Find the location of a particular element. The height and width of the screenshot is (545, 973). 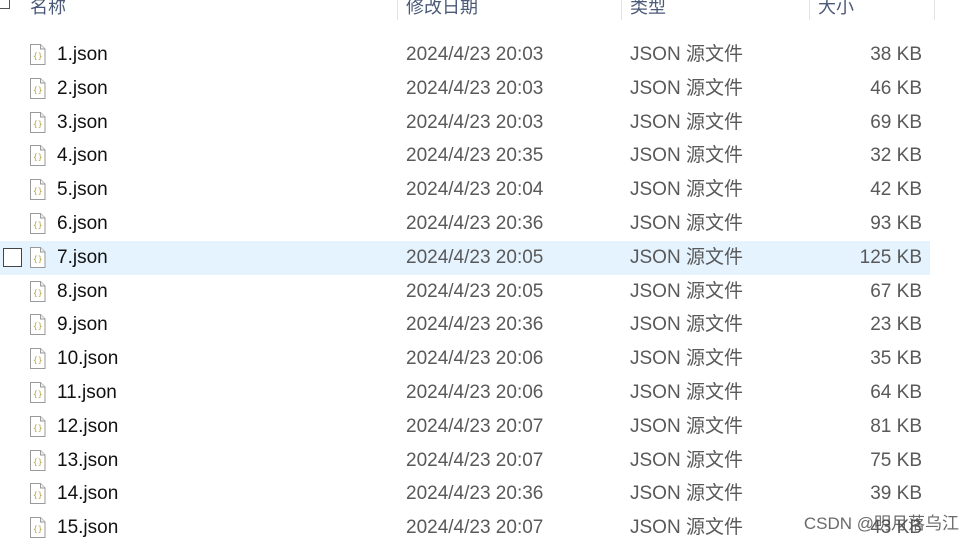

file-size: 67 KB is located at coordinates (896, 291).